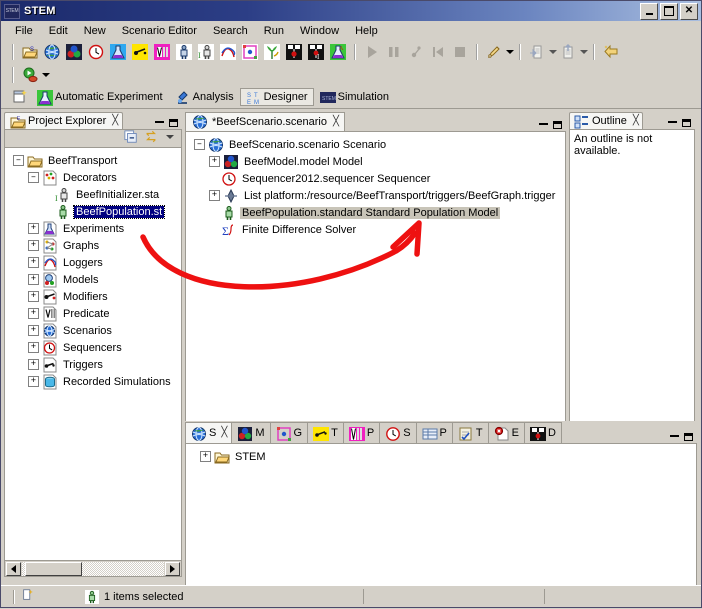 The height and width of the screenshot is (609, 702). What do you see at coordinates (64, 120) in the screenshot?
I see `tab-project-explorer: E Project Explorer ╳` at bounding box center [64, 120].